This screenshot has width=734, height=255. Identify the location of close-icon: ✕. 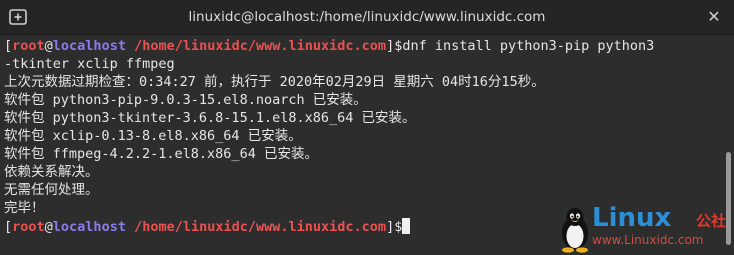
(714, 17).